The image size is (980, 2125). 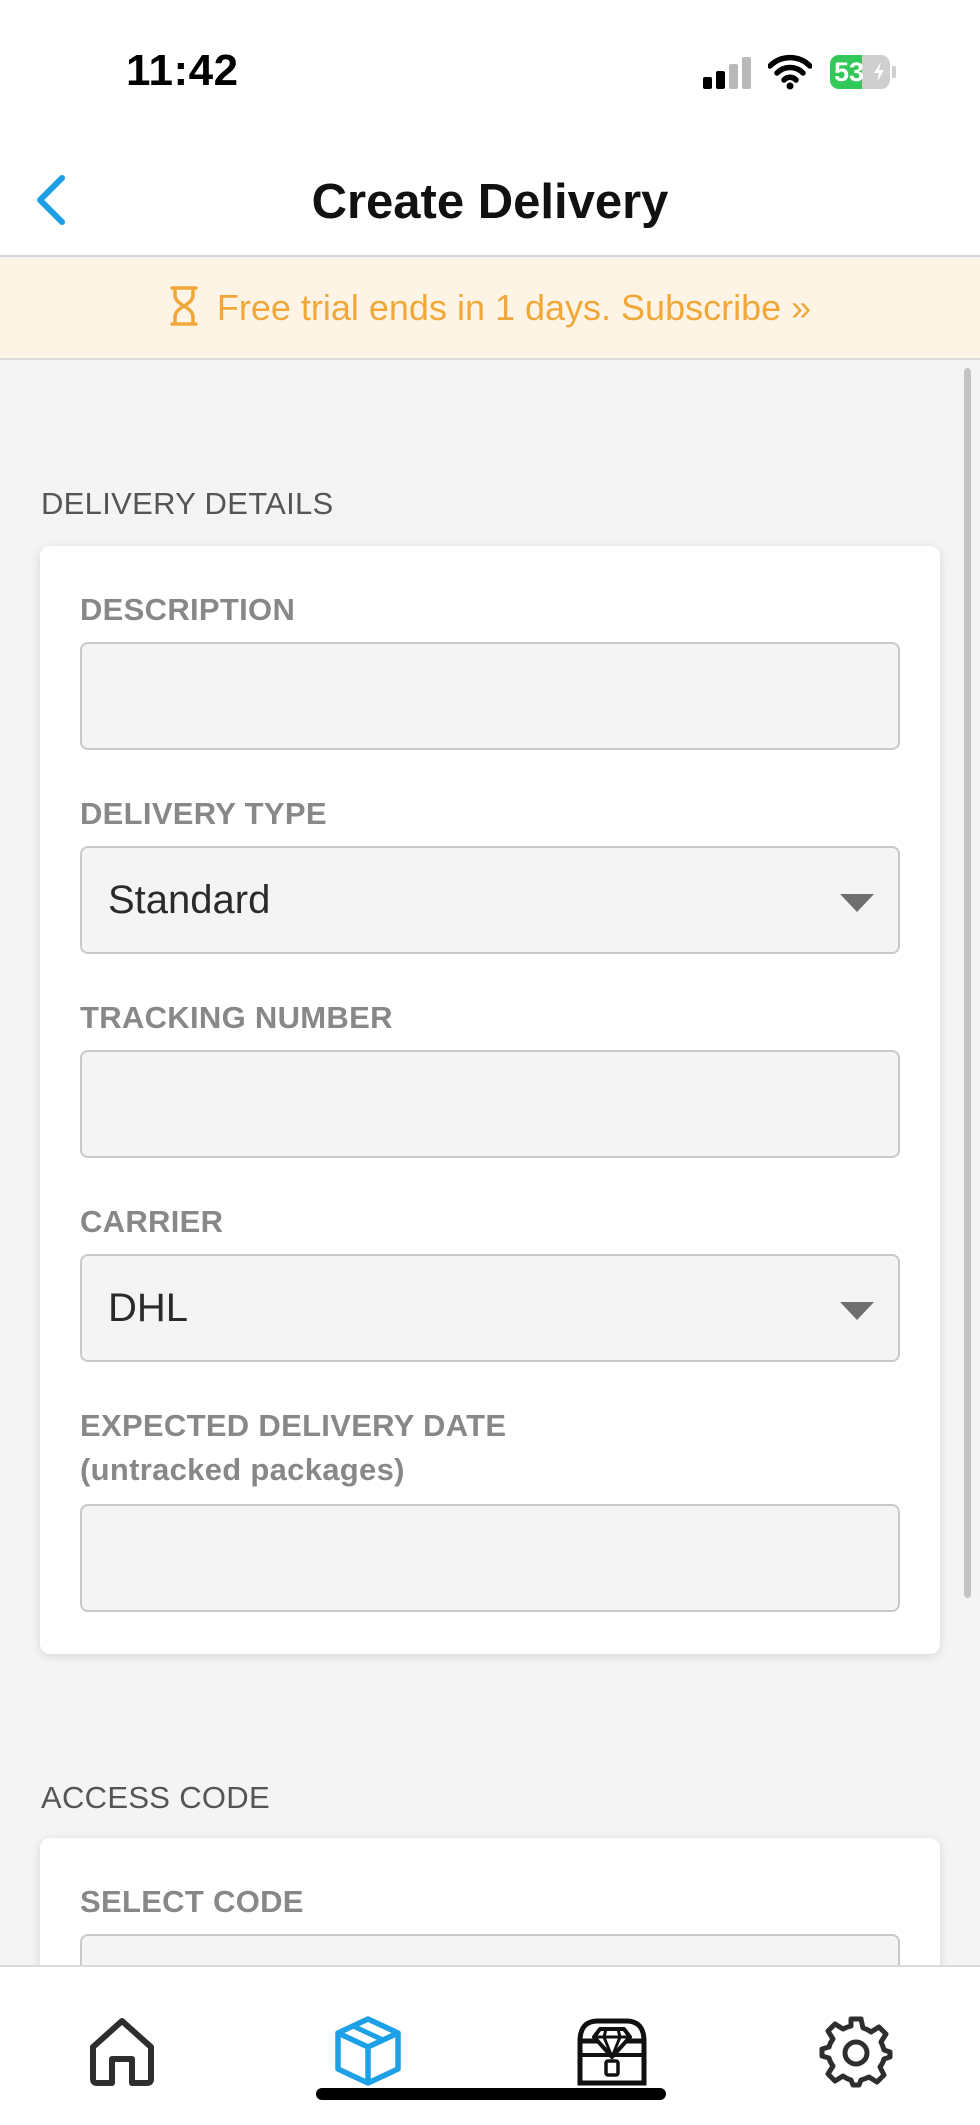 I want to click on treasure-chest-icon, so click(x=612, y=2052).